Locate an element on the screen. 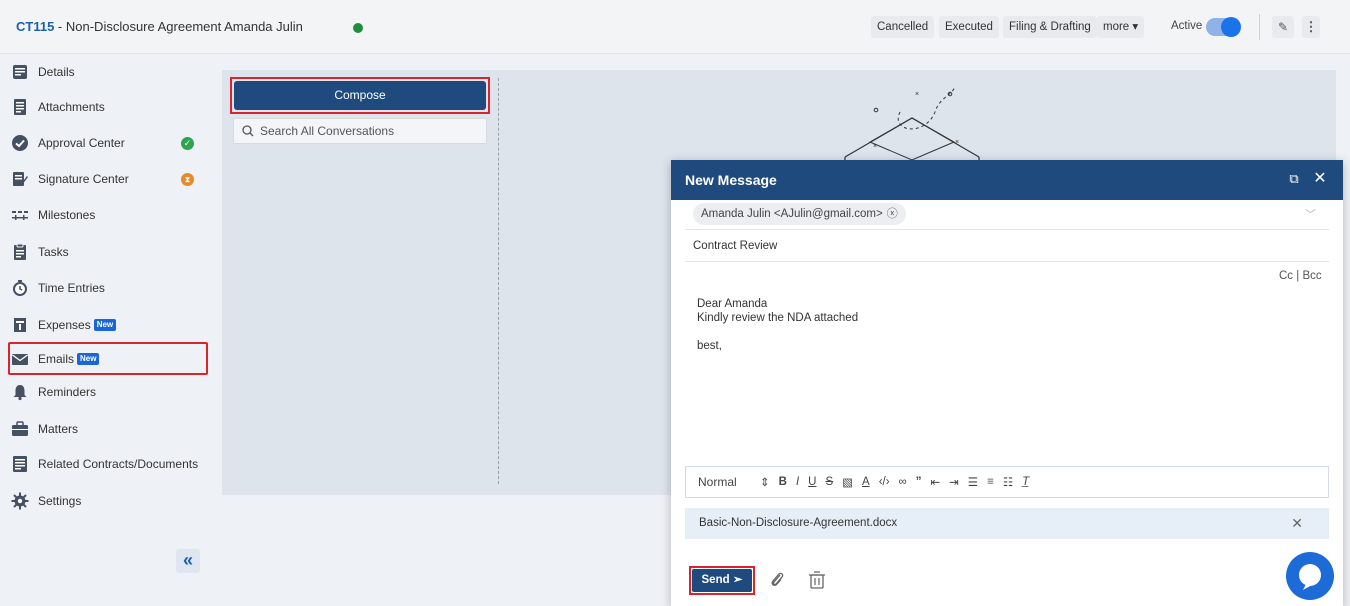  header-divider is located at coordinates (1259, 27).